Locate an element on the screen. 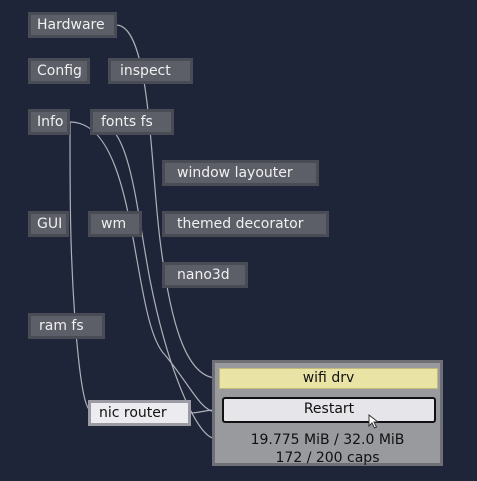 Image resolution: width=477 pixels, height=481 pixels. node-nano3d: nano3d is located at coordinates (205, 275).